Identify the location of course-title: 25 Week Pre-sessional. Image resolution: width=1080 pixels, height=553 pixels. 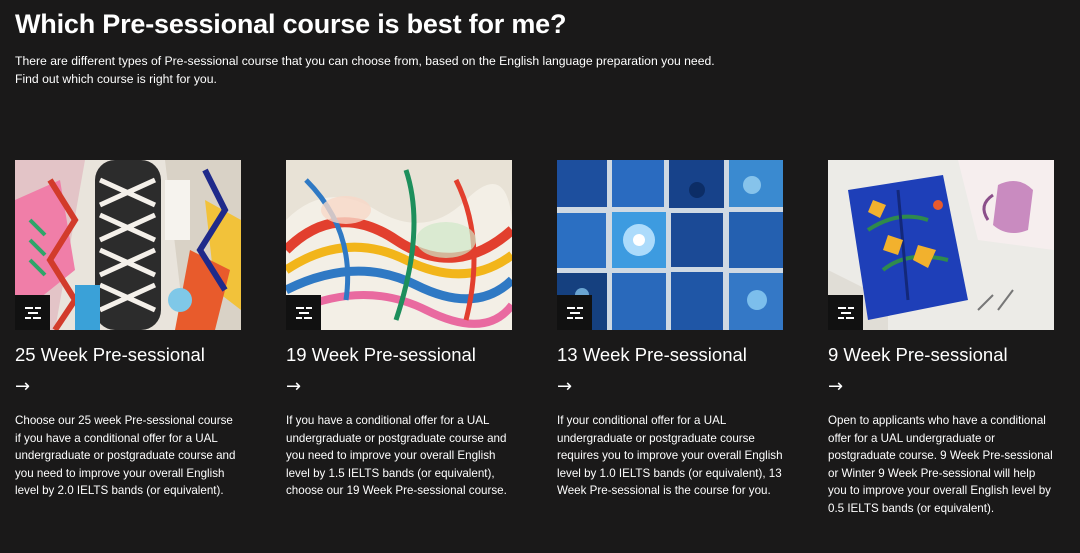
(128, 355).